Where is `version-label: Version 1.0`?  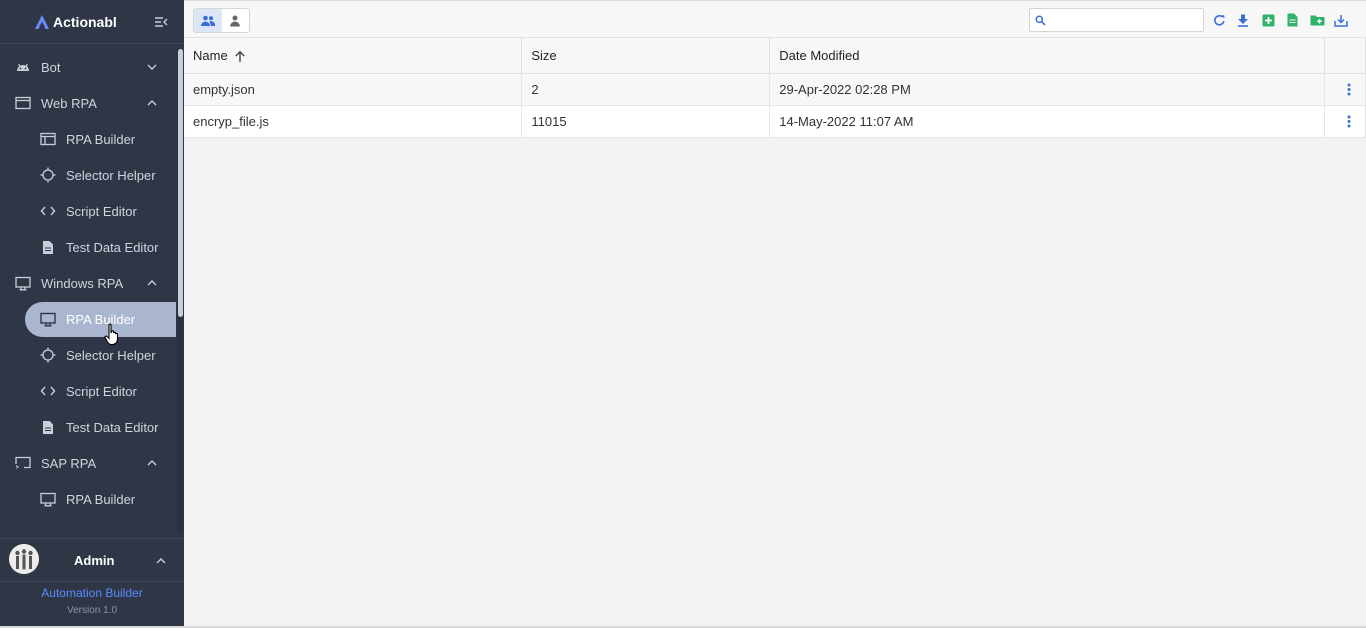 version-label: Version 1.0 is located at coordinates (92, 610).